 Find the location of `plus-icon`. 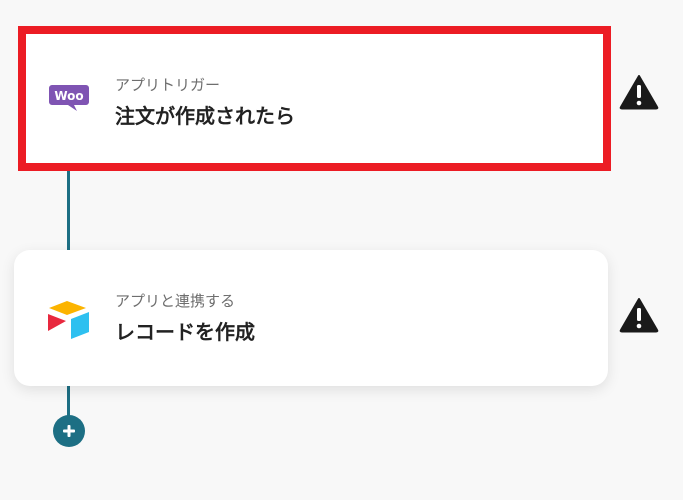

plus-icon is located at coordinates (69, 431).